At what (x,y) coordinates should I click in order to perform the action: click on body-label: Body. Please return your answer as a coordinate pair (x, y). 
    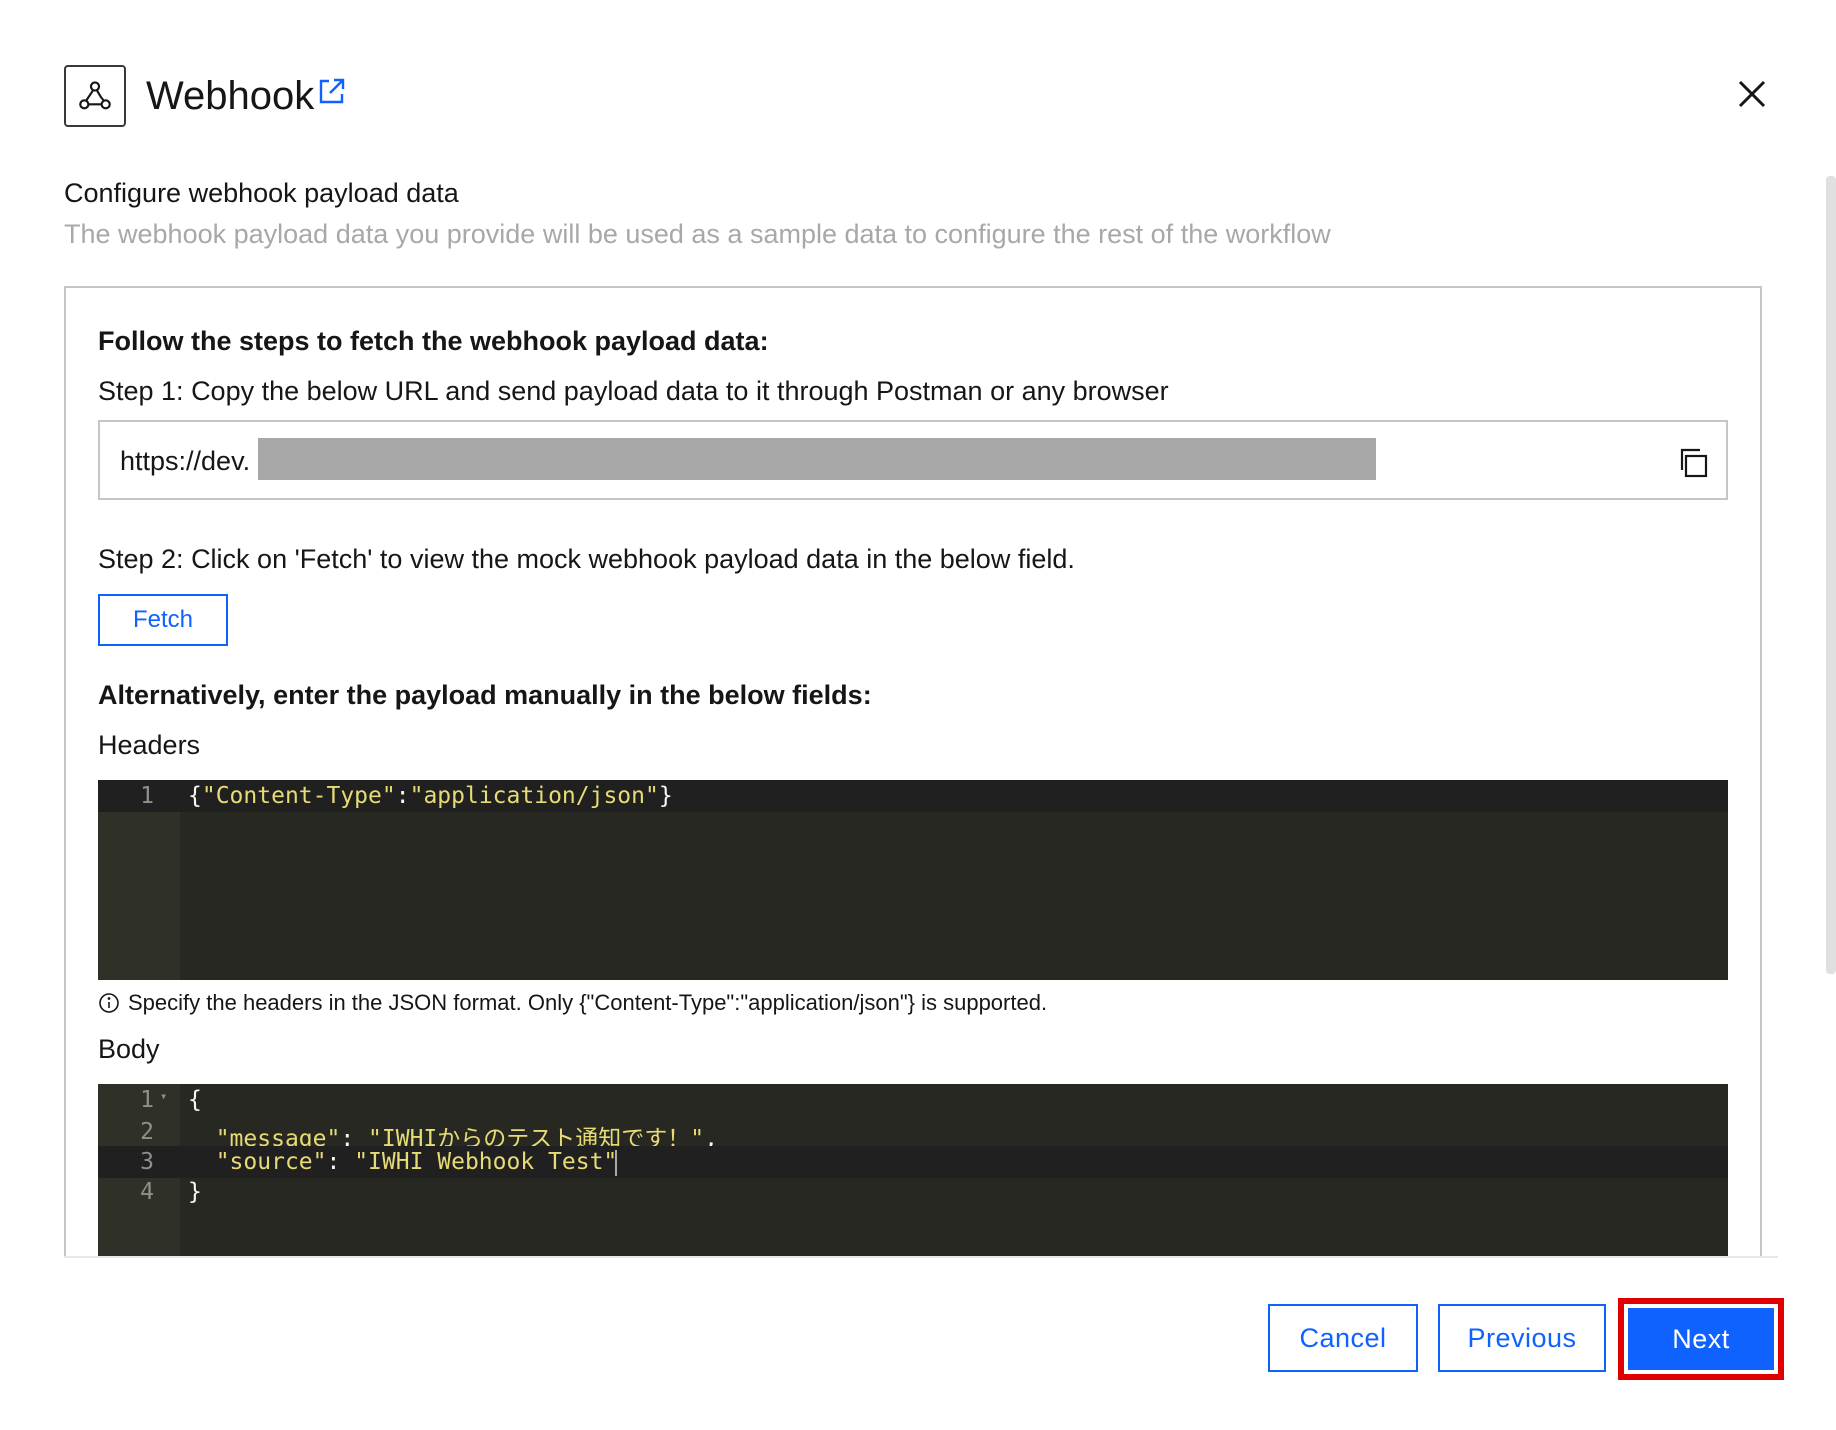
    Looking at the image, I should click on (129, 1049).